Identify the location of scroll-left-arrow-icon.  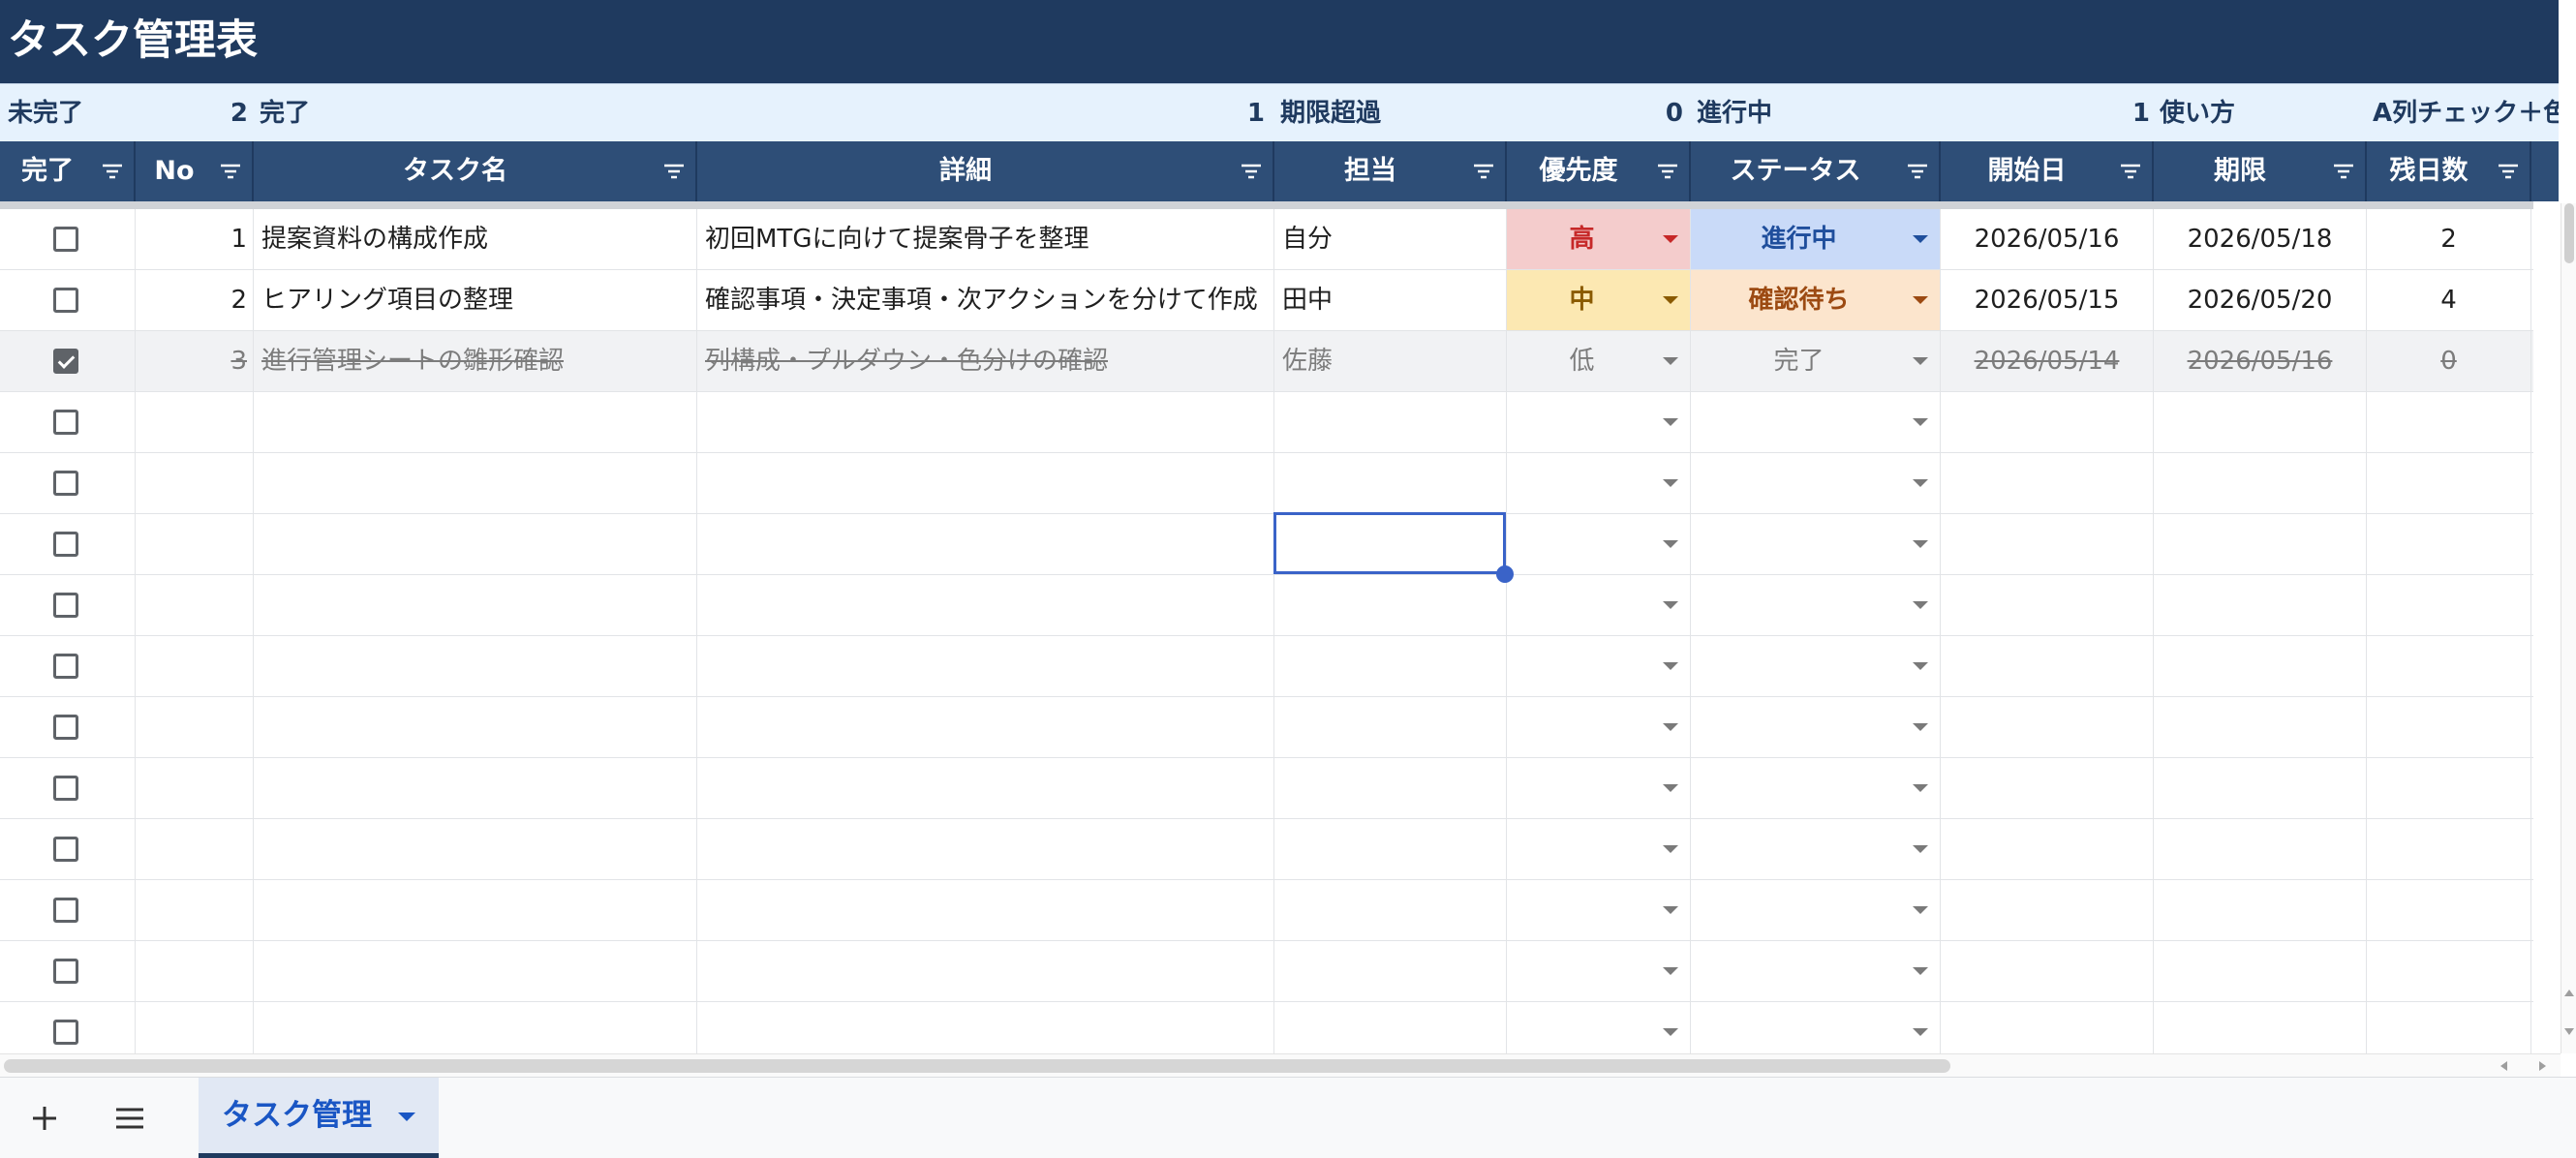
(2503, 1066).